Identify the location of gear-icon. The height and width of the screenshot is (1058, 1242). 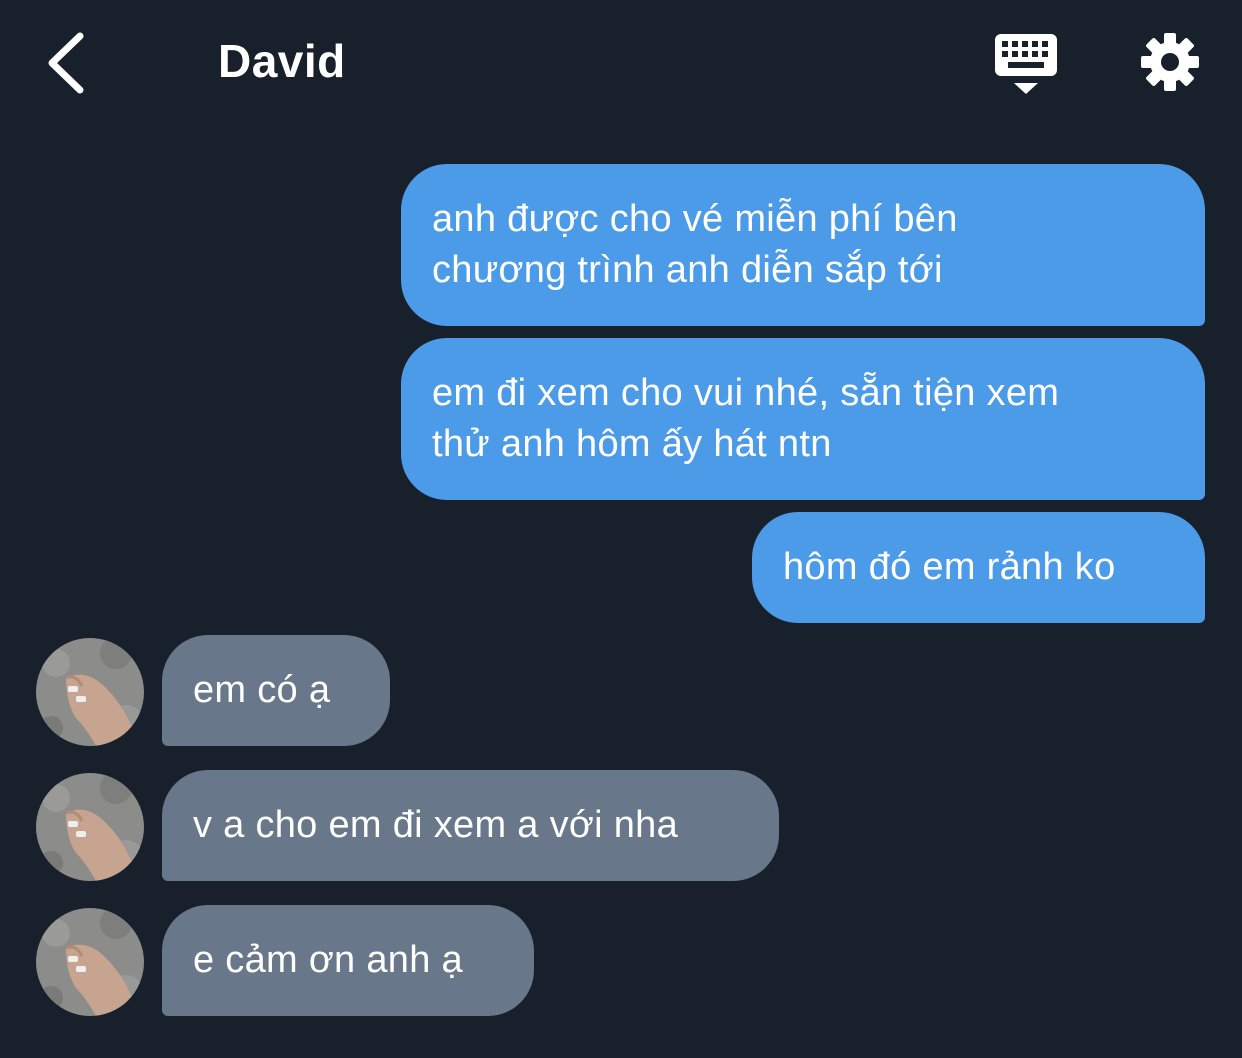
(1170, 62).